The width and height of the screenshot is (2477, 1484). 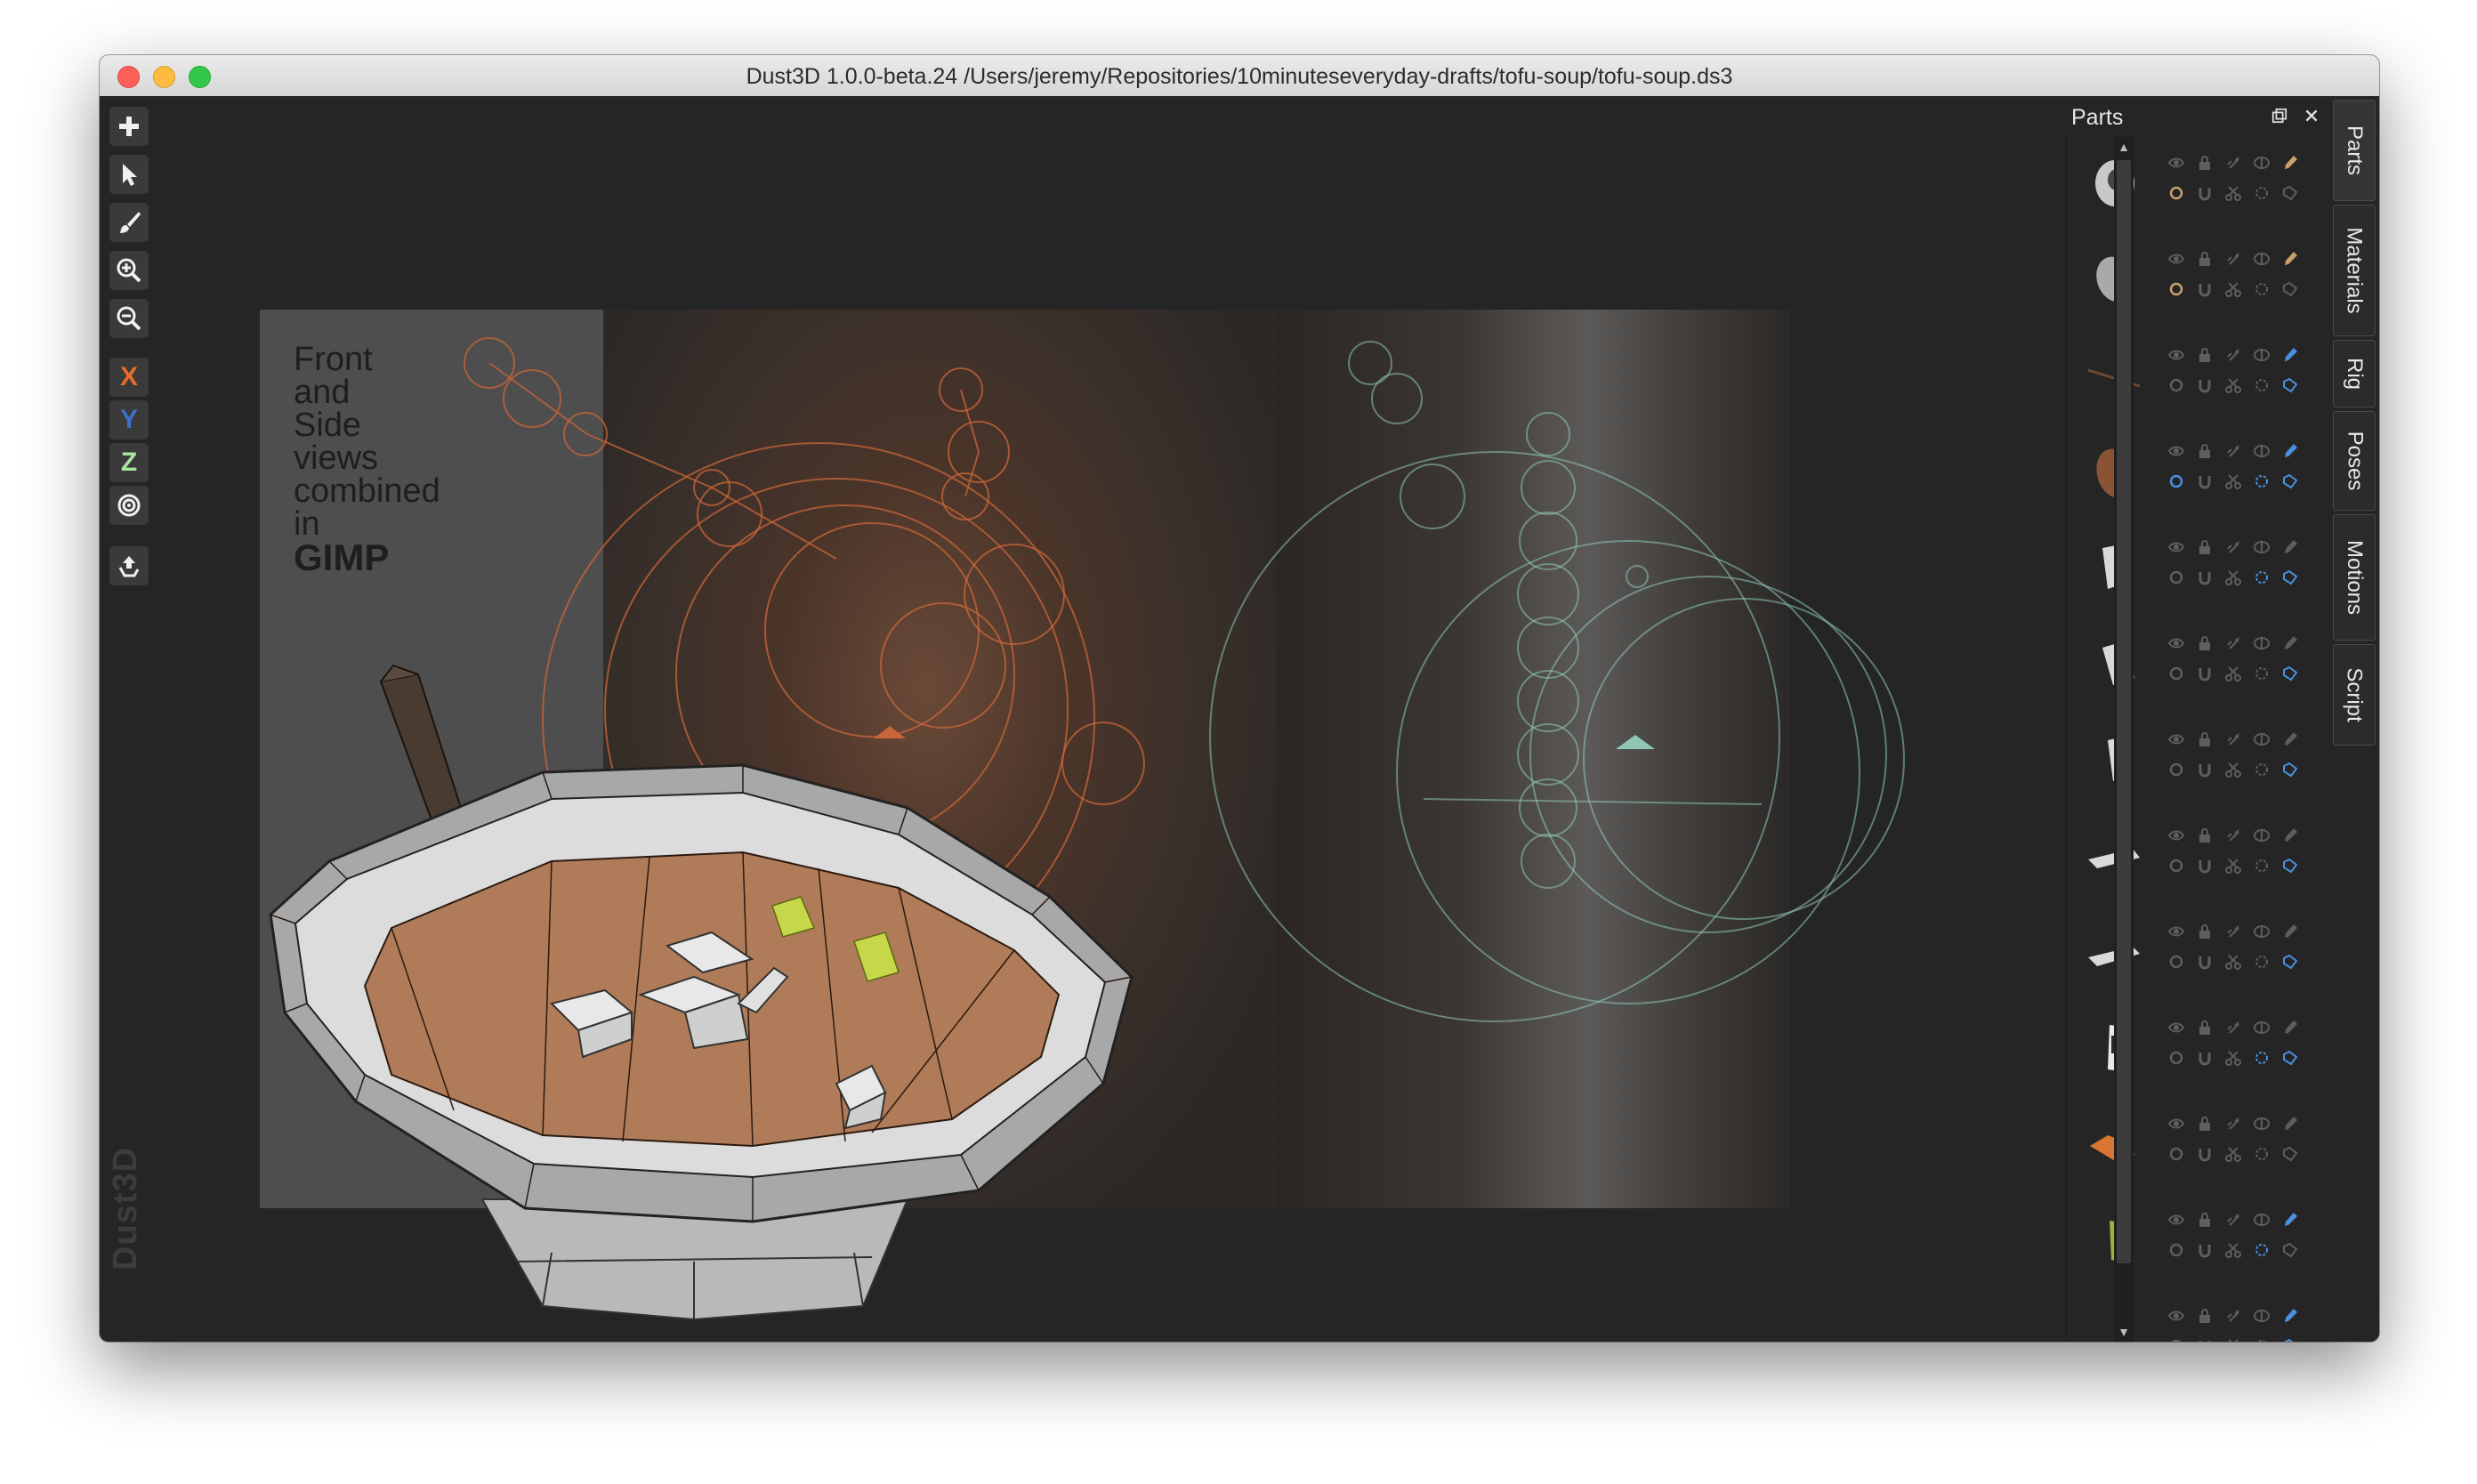 I want to click on zoom-in-button, so click(x=129, y=270).